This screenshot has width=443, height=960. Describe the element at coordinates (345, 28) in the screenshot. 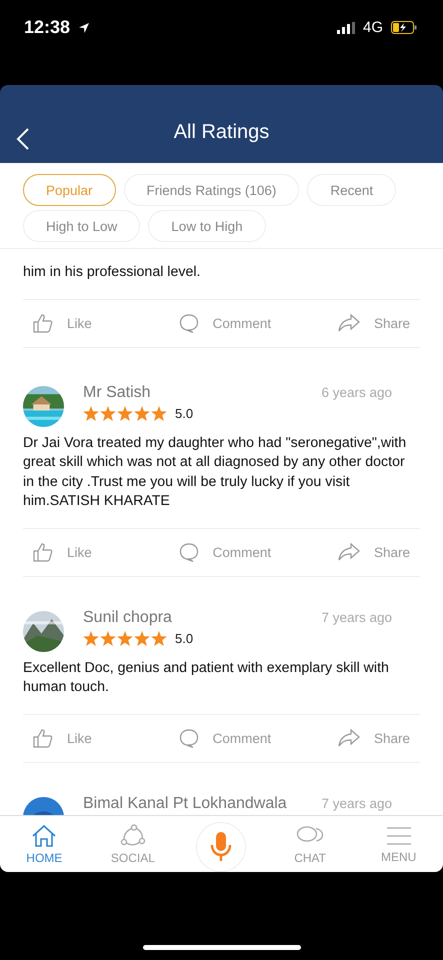

I see `signal-icon` at that location.